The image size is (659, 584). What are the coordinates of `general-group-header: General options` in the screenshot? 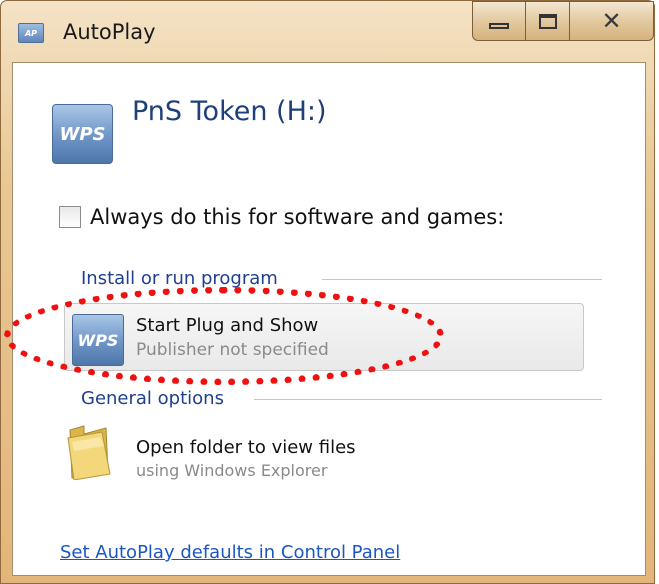 It's located at (152, 398).